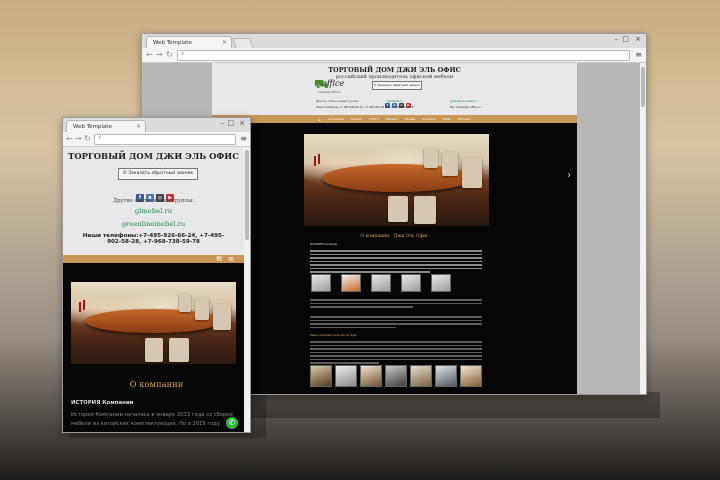 The image size is (720, 480). What do you see at coordinates (231, 259) in the screenshot?
I see `mobile-hamburger-icon: ≡` at bounding box center [231, 259].